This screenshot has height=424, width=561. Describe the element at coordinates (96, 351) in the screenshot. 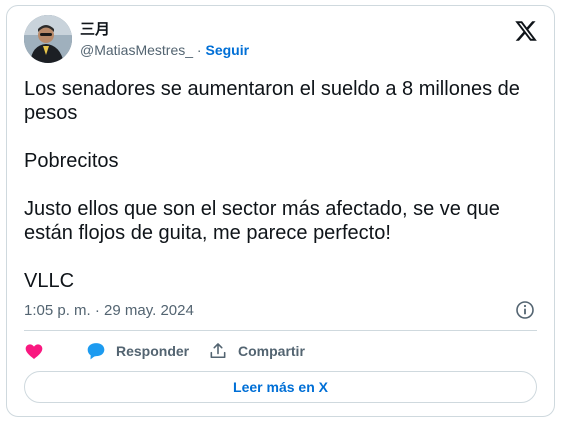

I see `speech-bubble-icon` at that location.